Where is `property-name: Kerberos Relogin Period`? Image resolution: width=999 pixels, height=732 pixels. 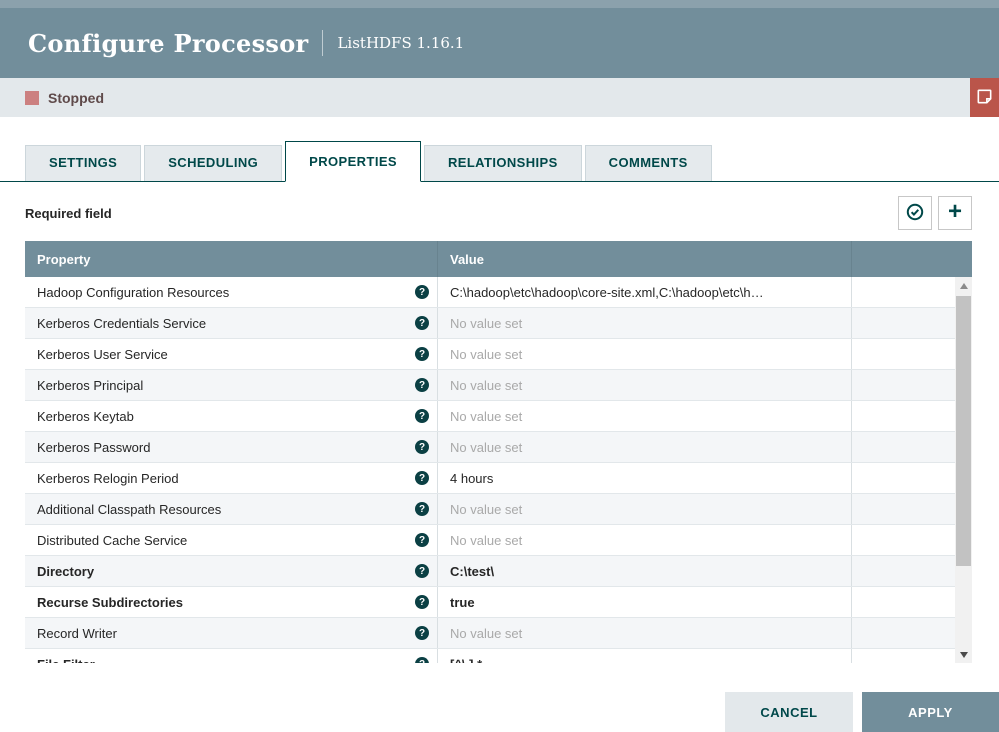
property-name: Kerberos Relogin Period is located at coordinates (108, 478).